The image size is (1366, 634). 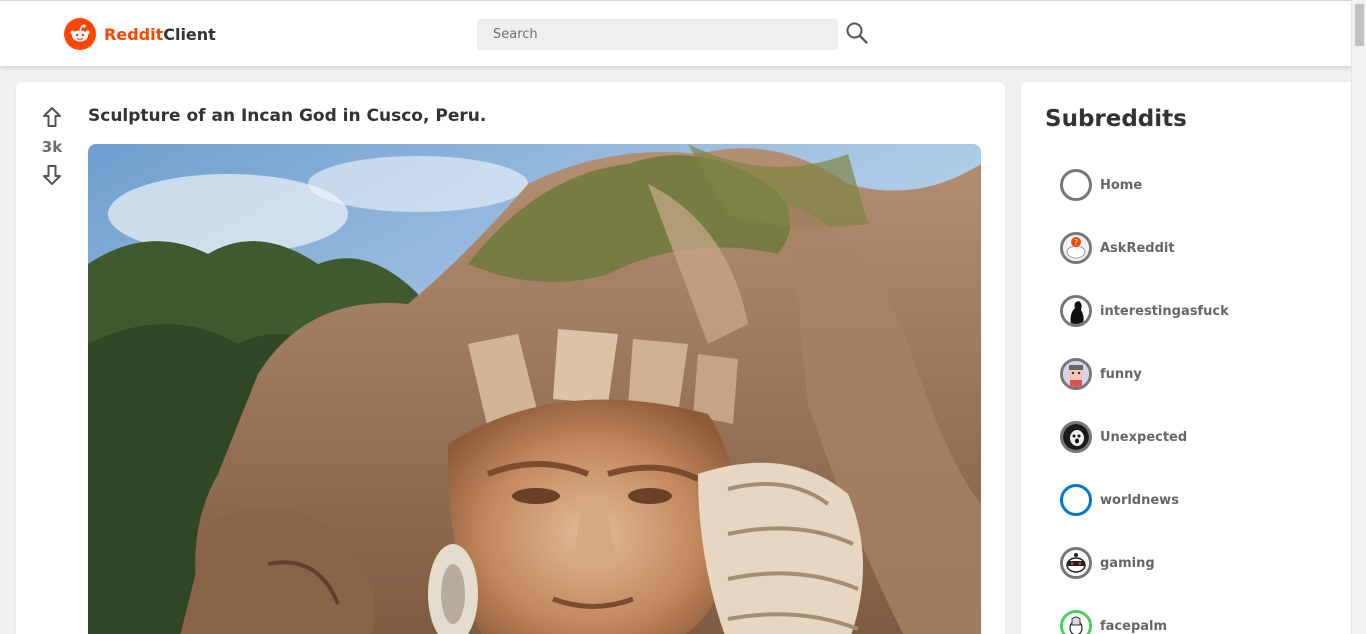 I want to click on gaming-icon, so click(x=1076, y=563).